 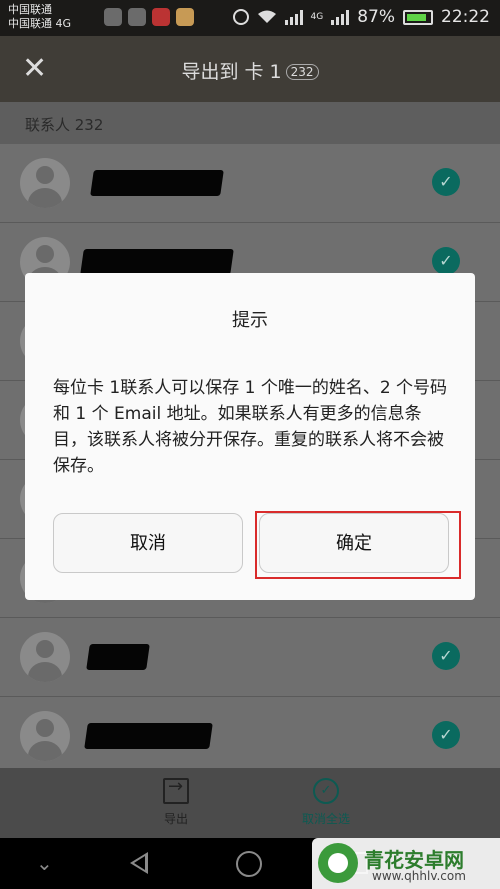 What do you see at coordinates (325, 819) in the screenshot?
I see `deselect-label: 取消全选` at bounding box center [325, 819].